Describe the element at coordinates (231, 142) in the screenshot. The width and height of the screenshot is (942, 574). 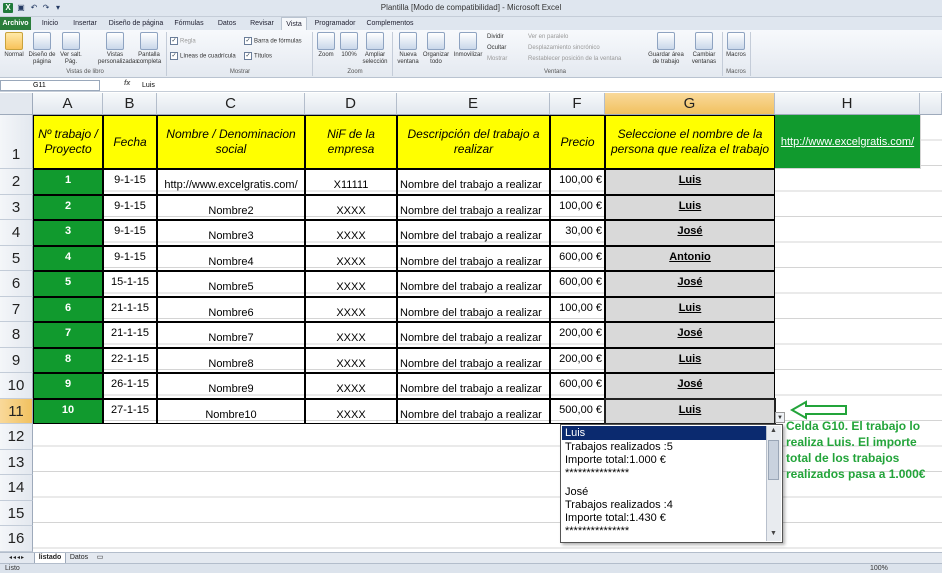
I see `header-cell-c: Nombre / Denominacion social` at that location.